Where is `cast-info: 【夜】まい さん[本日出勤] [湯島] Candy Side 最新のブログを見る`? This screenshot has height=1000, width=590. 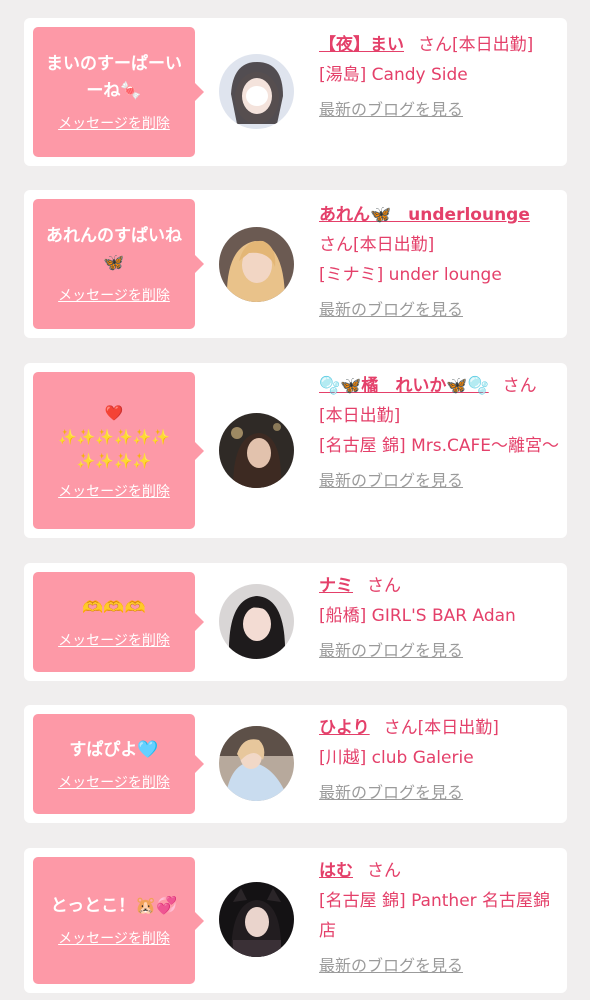 cast-info: 【夜】まい さん[本日出勤] [湯島] Candy Side 最新のブログを見る is located at coordinates (439, 76).